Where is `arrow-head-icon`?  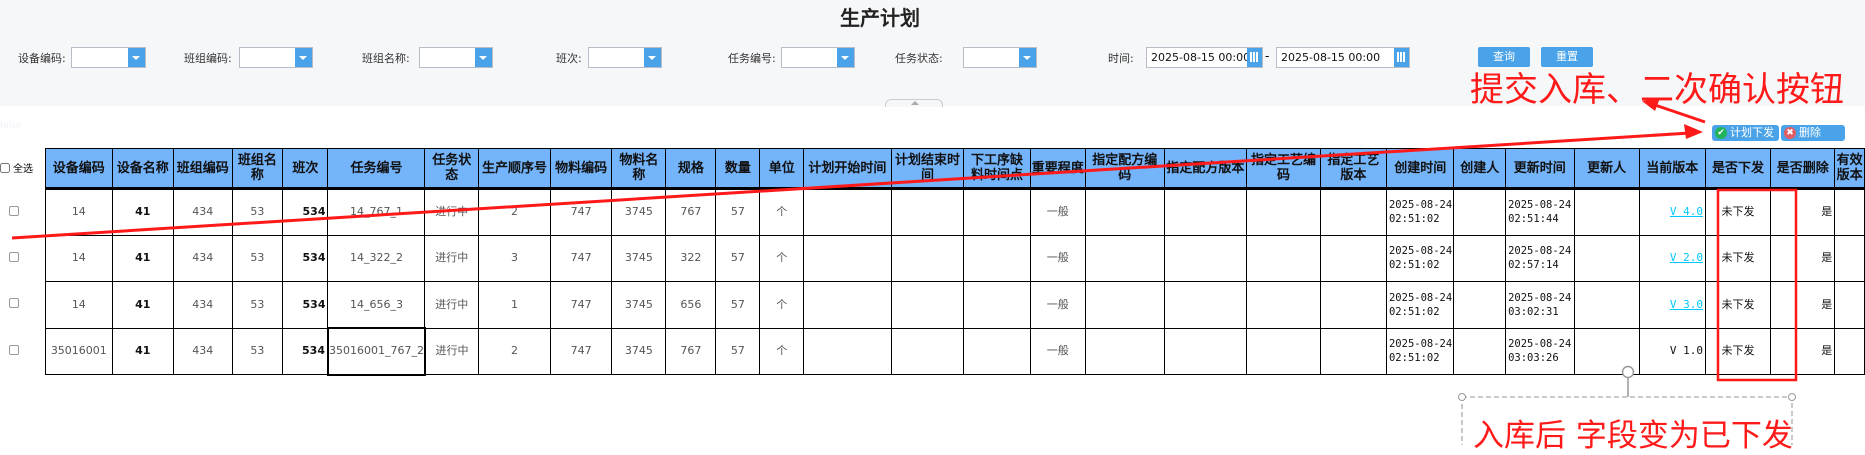
arrow-head-icon is located at coordinates (1693, 131).